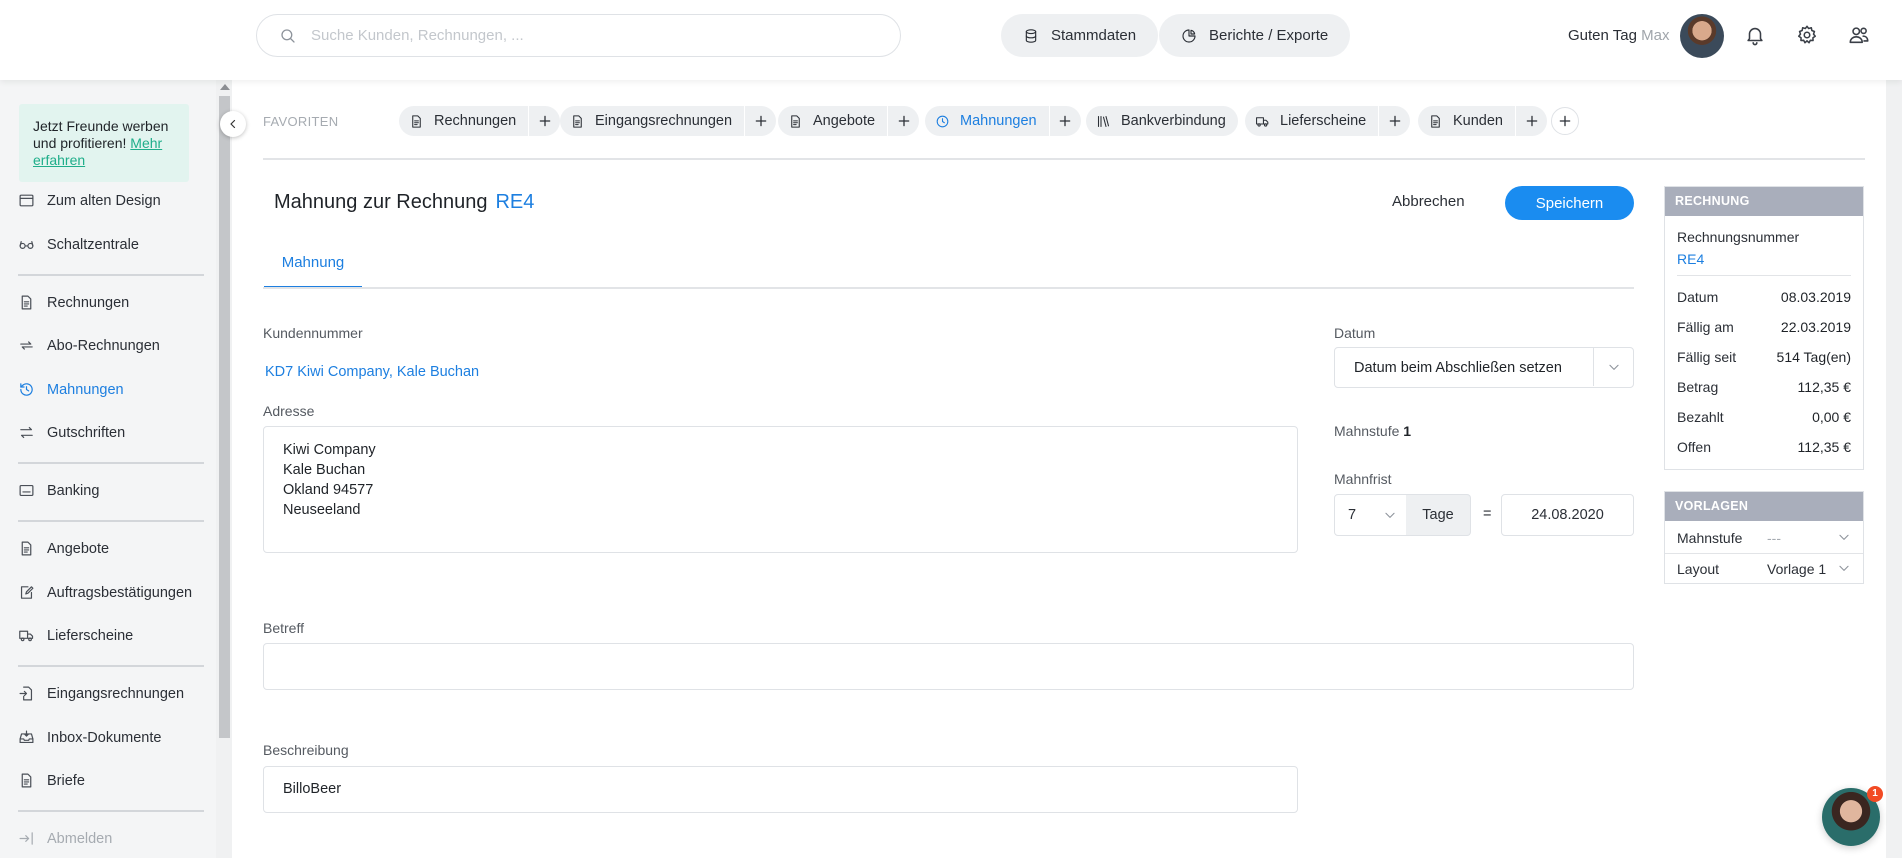  Describe the element at coordinates (591, 35) in the screenshot. I see `search-input` at that location.